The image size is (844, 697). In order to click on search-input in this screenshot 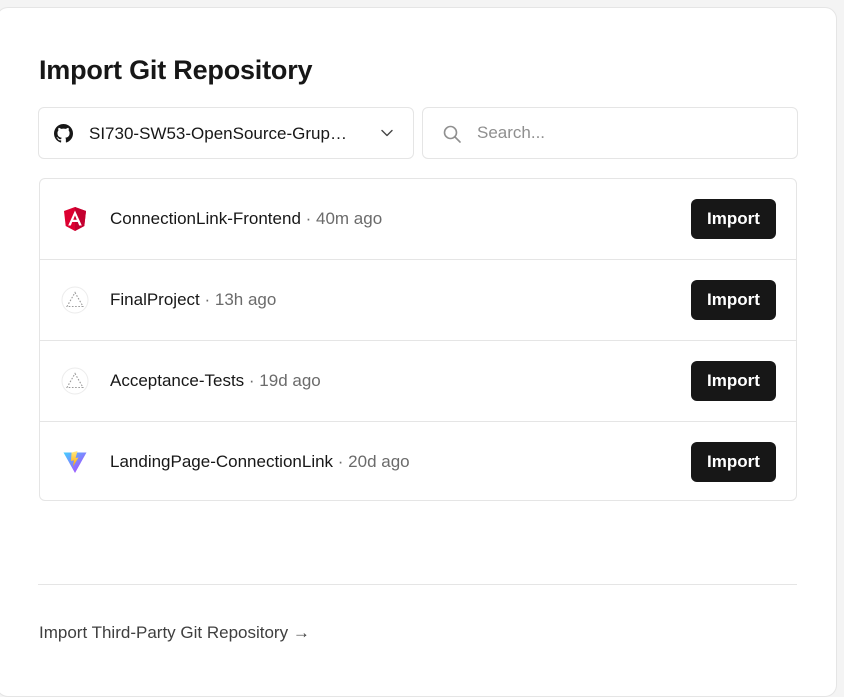, I will do `click(627, 133)`.